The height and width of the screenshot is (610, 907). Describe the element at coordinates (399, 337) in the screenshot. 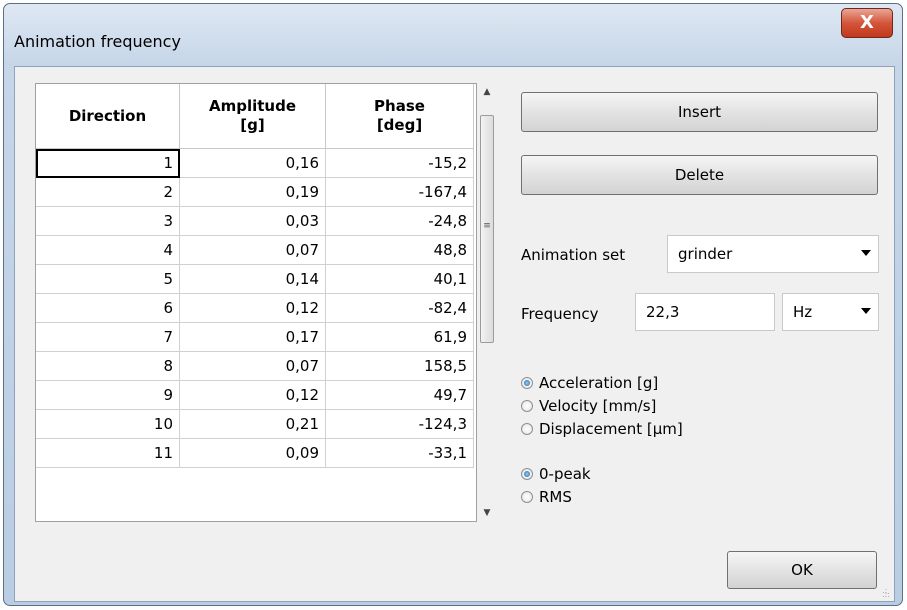

I see `phase-cell: 61,9` at that location.